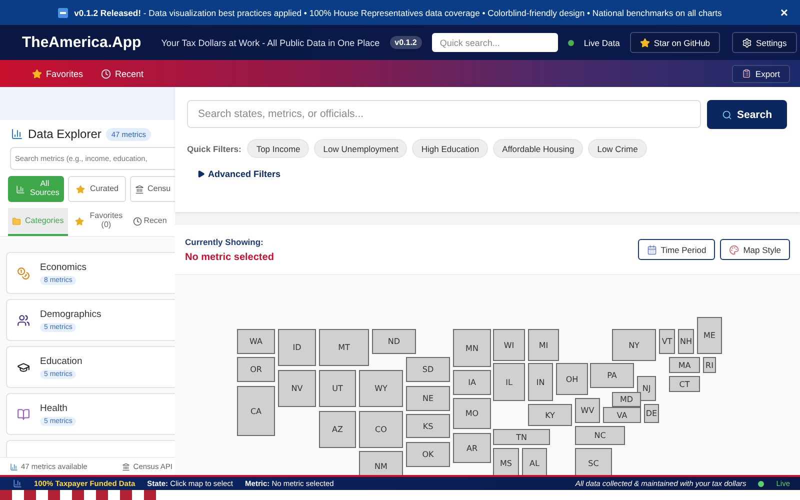 This screenshot has width=800, height=500. Describe the element at coordinates (602, 43) in the screenshot. I see `live-status: Live Data` at that location.